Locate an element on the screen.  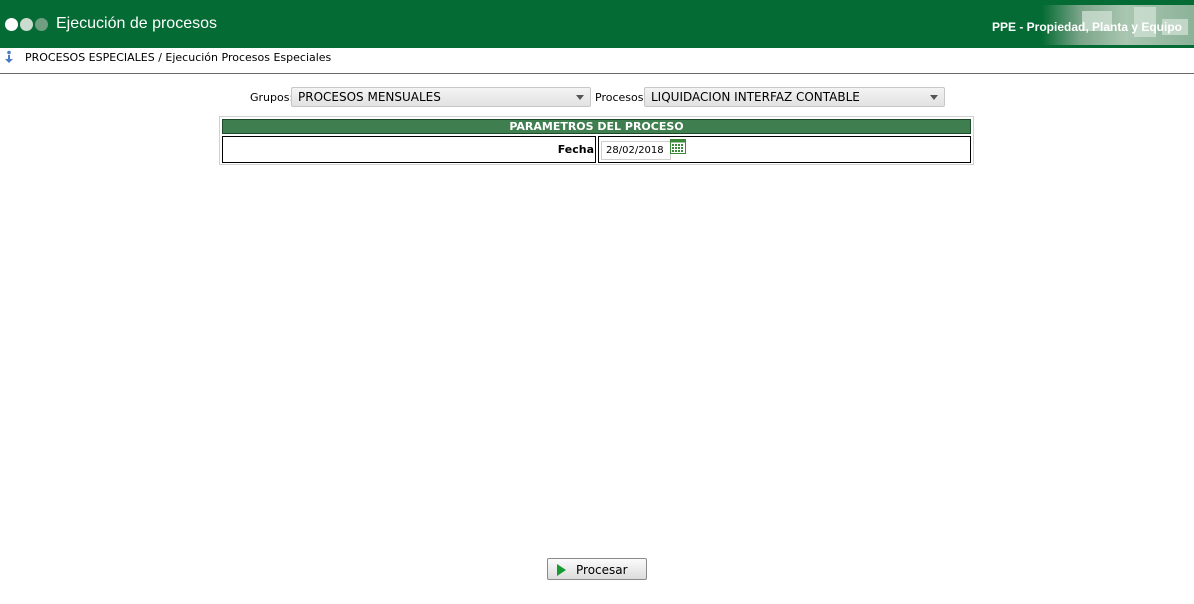
page-title: Ejecución de procesos is located at coordinates (136, 23).